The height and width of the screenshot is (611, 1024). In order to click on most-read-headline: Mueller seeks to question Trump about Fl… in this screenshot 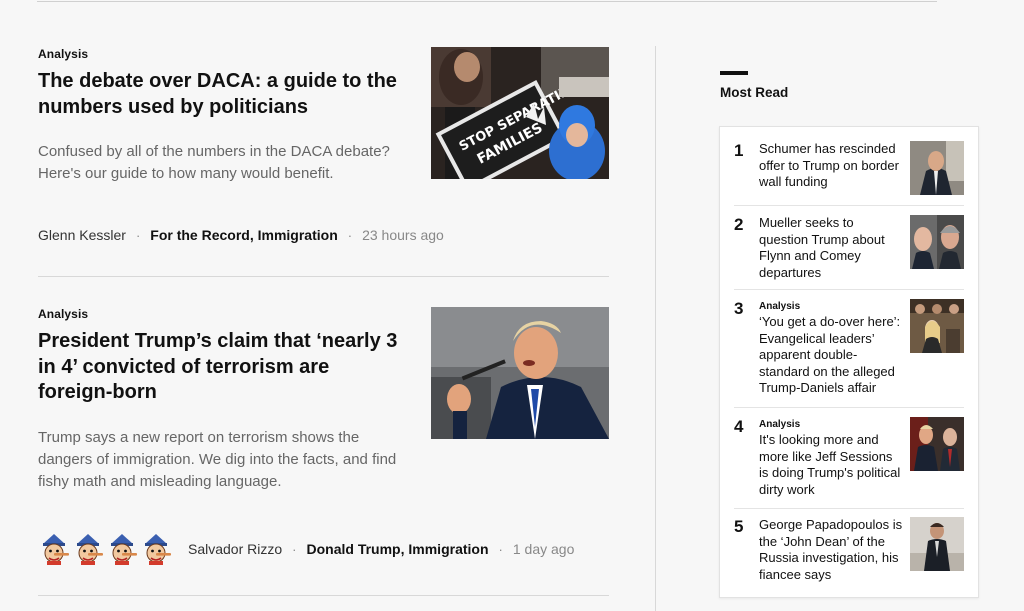, I will do `click(822, 247)`.